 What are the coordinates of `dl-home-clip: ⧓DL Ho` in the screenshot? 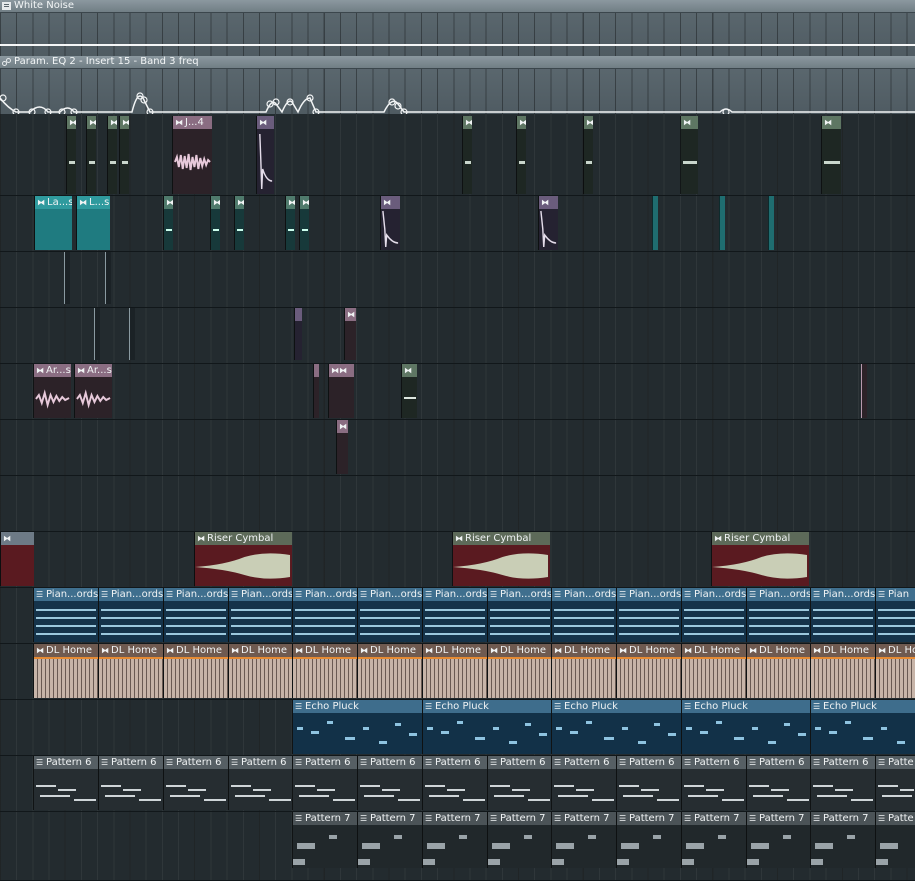 It's located at (895, 671).